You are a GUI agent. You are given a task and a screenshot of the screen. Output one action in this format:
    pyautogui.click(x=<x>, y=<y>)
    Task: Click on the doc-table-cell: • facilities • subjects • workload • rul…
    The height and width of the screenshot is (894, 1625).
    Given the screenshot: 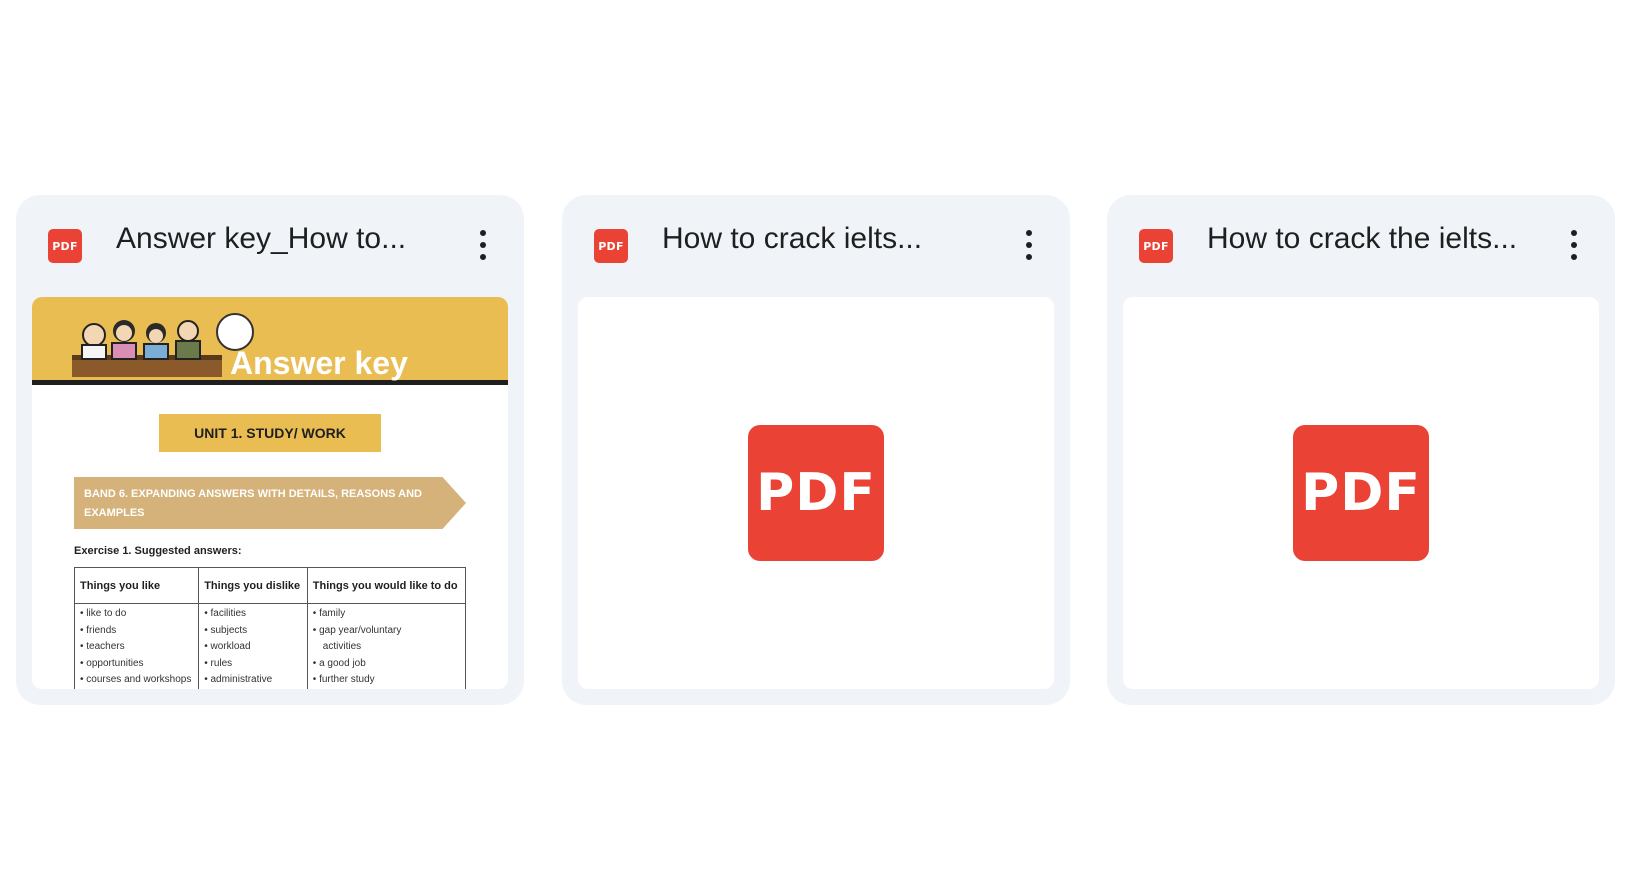 What is the action you would take?
    pyautogui.click(x=253, y=646)
    